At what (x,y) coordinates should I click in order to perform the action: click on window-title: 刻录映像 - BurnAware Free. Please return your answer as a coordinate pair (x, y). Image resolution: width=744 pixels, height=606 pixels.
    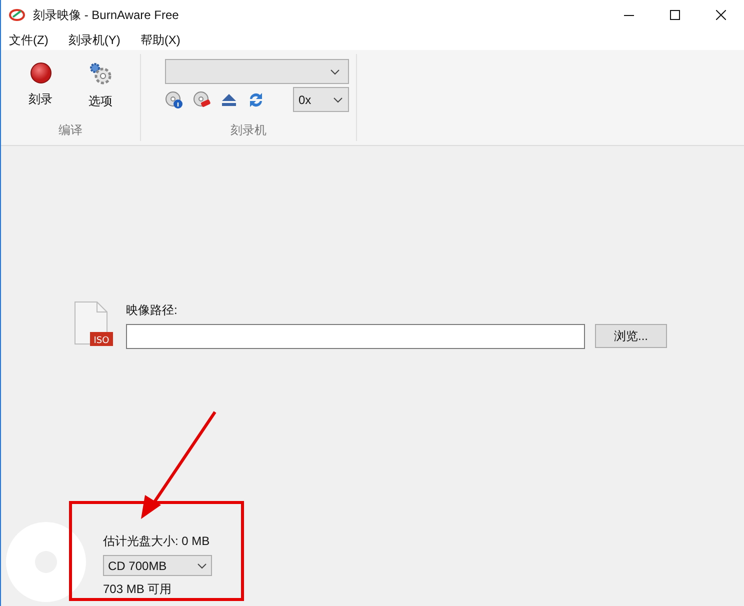
    Looking at the image, I should click on (106, 15).